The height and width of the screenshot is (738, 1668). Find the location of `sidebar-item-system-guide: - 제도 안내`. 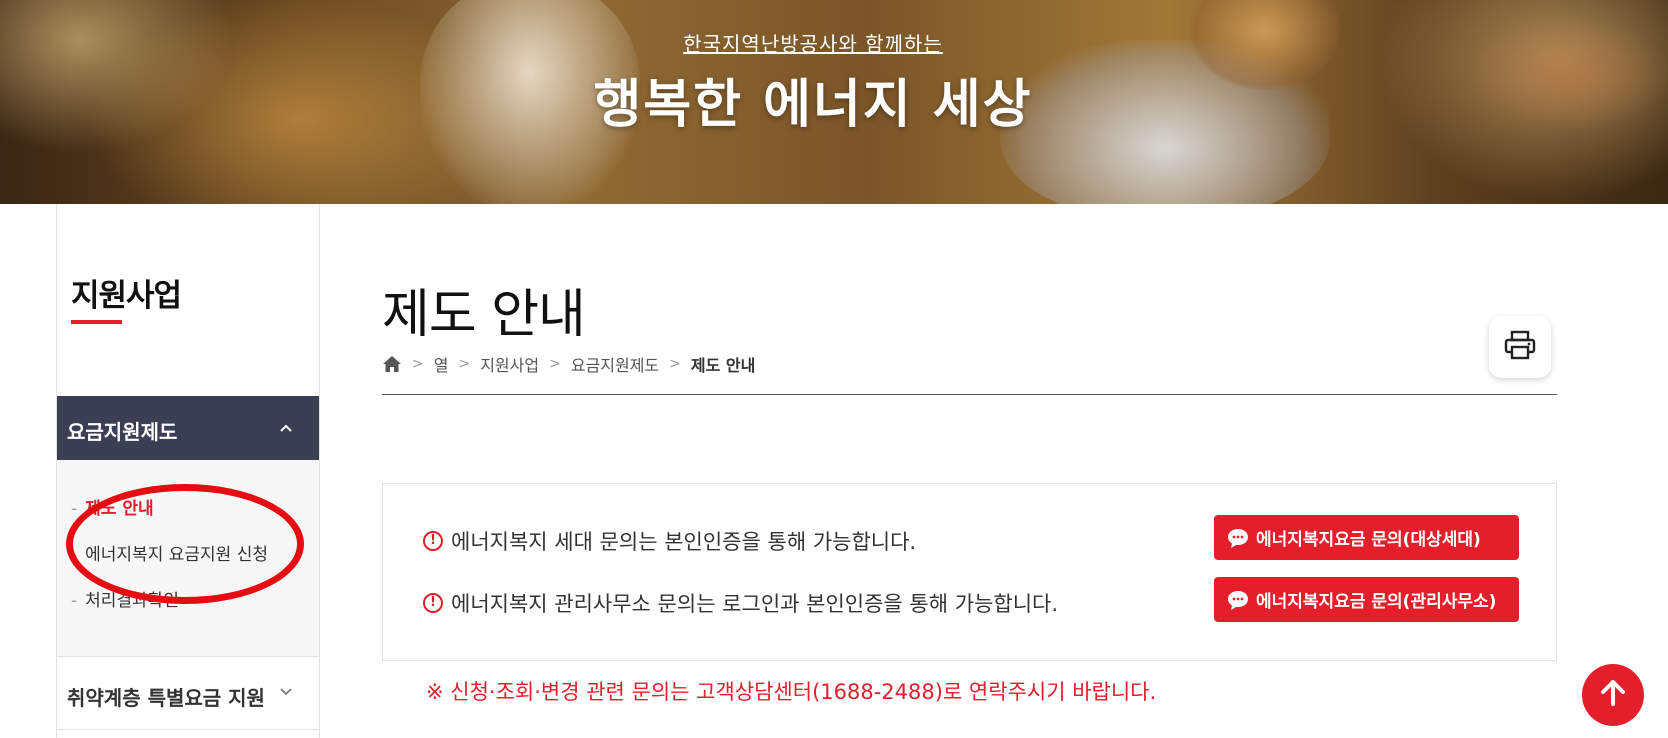

sidebar-item-system-guide: - 제도 안내 is located at coordinates (112, 506).